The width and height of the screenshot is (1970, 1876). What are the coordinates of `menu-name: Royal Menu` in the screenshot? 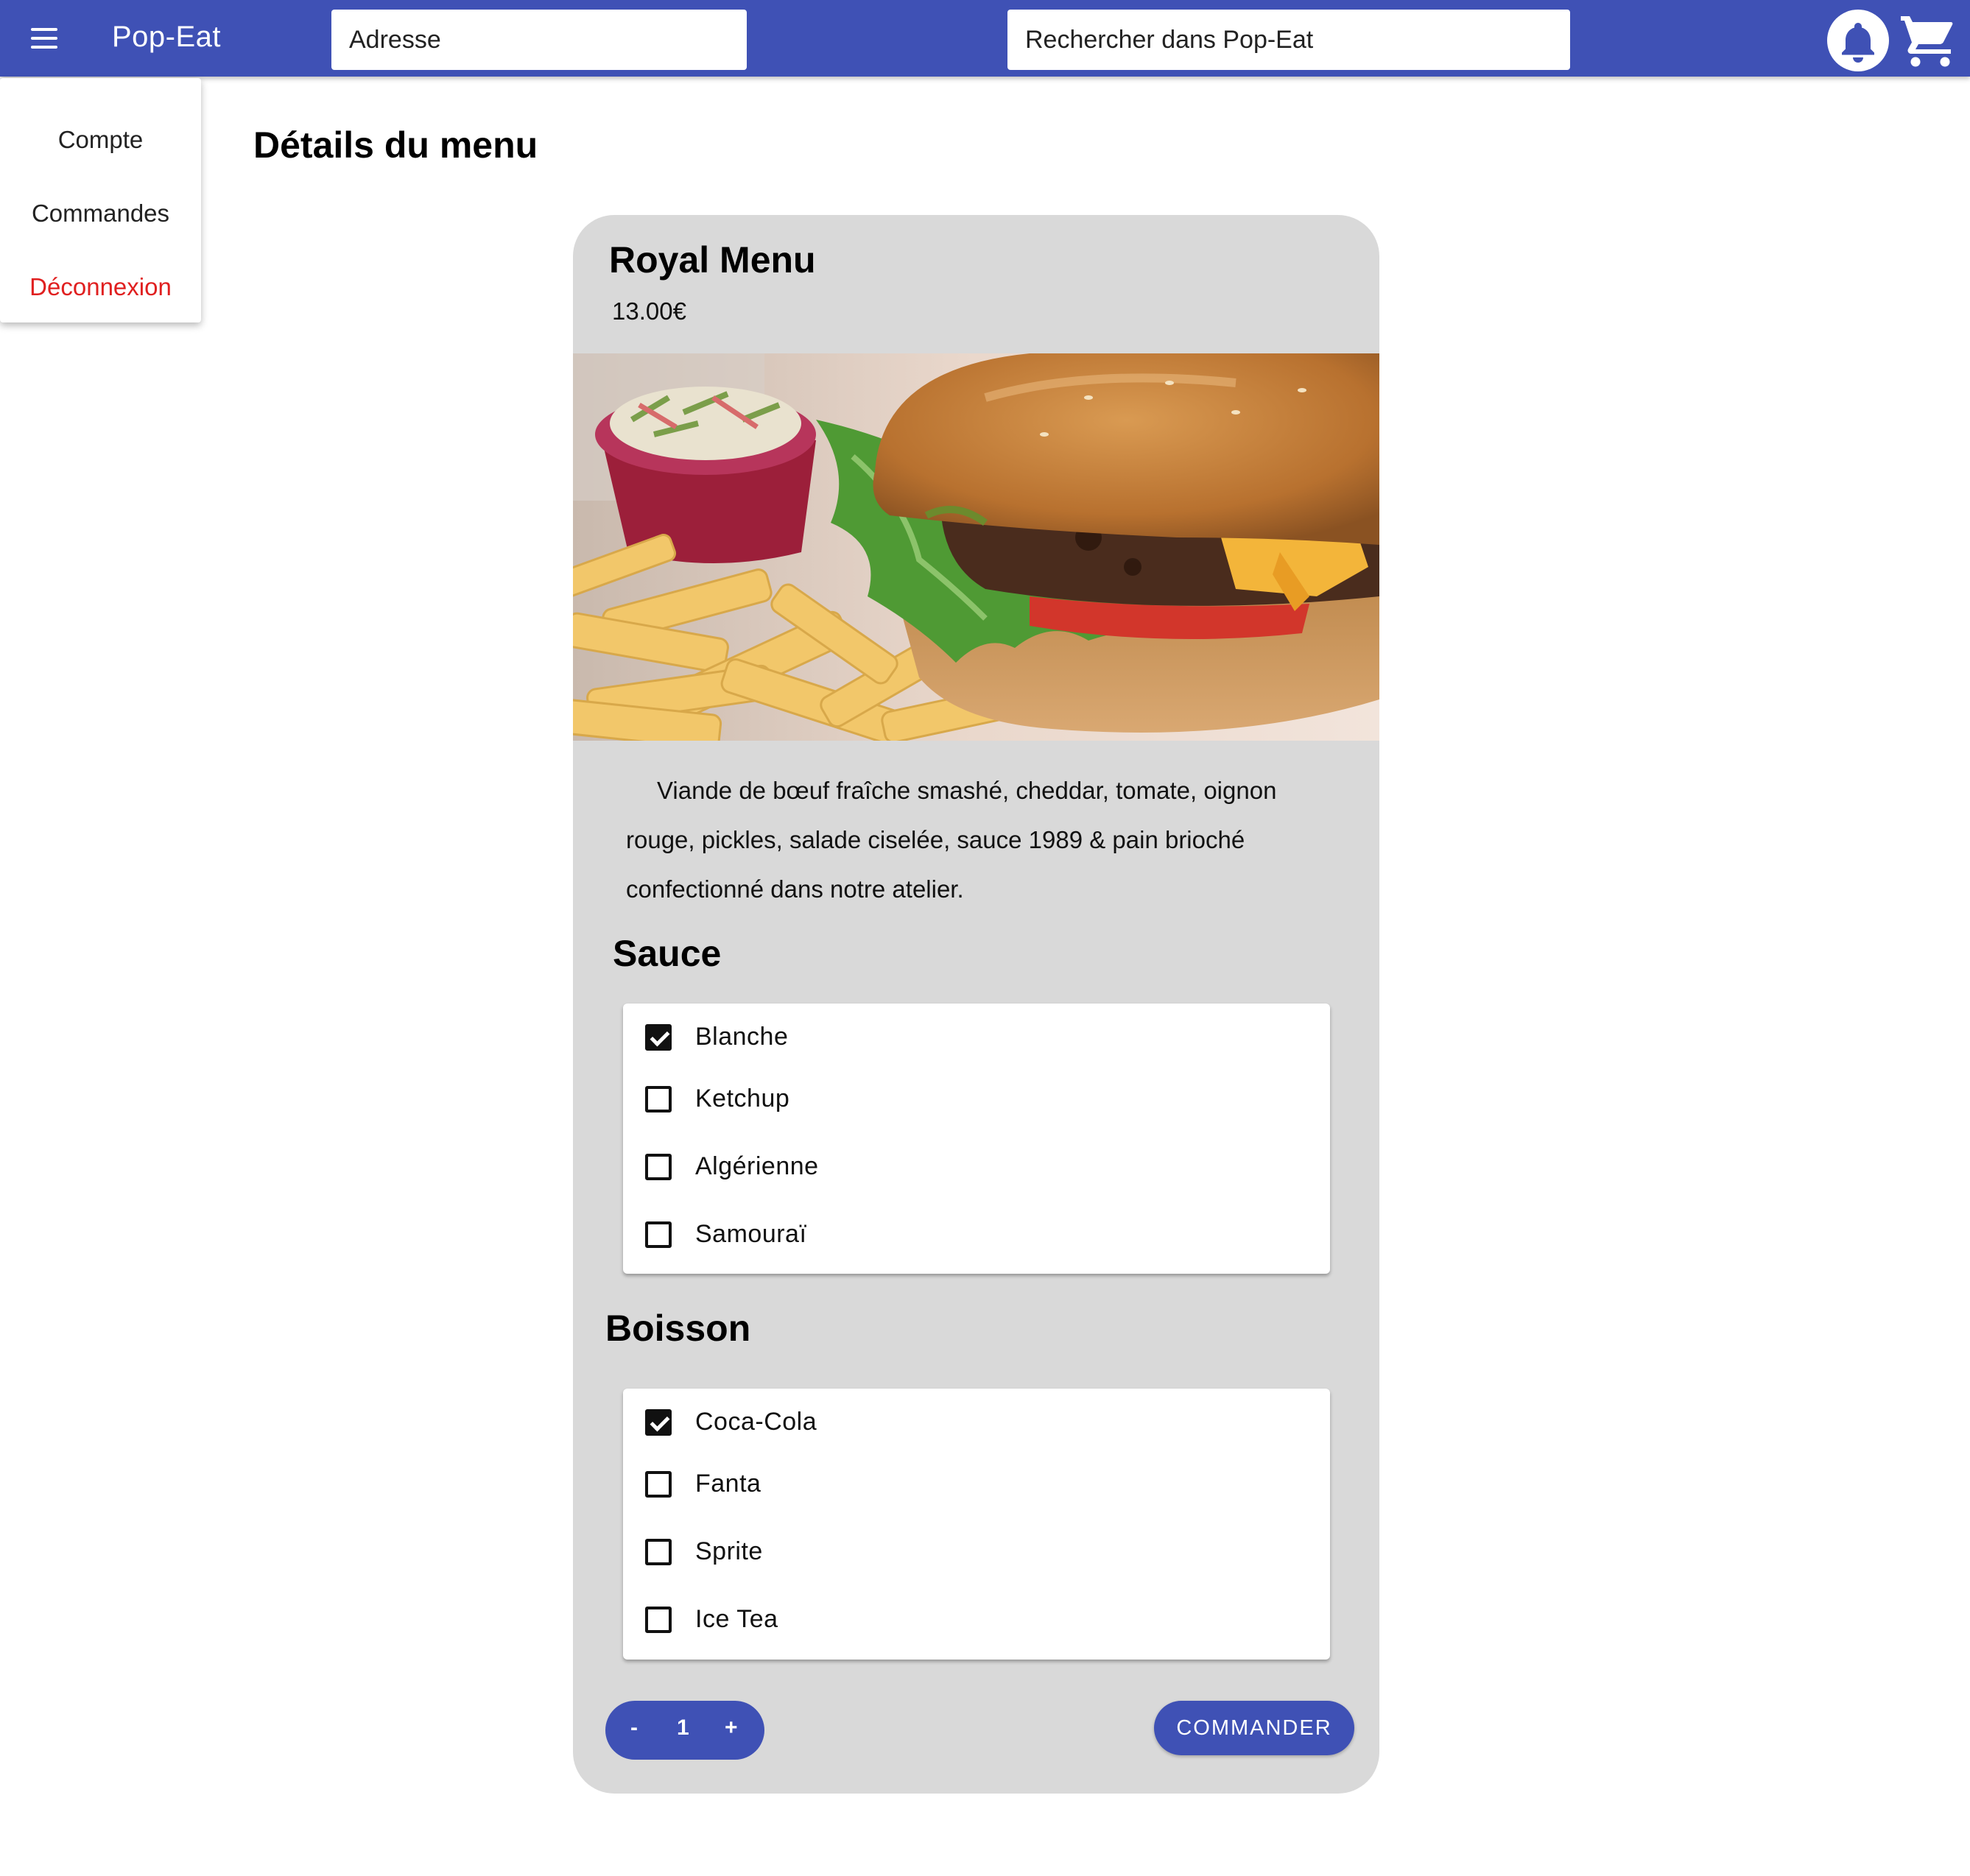 It's located at (712, 260).